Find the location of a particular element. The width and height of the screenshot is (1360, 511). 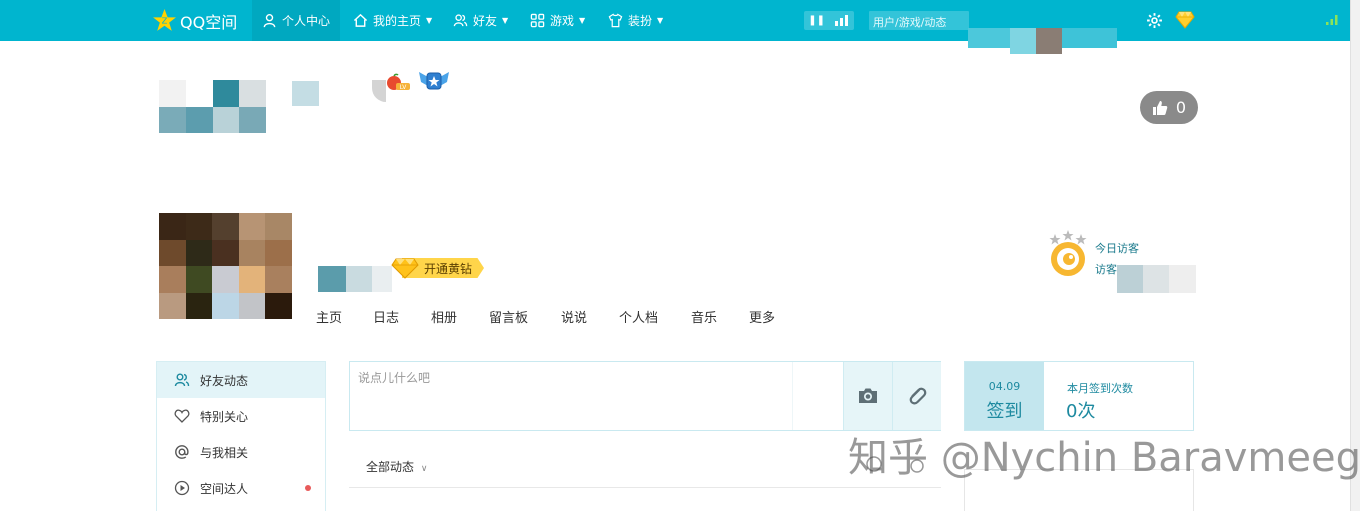

like-count: 0 is located at coordinates (1181, 107).